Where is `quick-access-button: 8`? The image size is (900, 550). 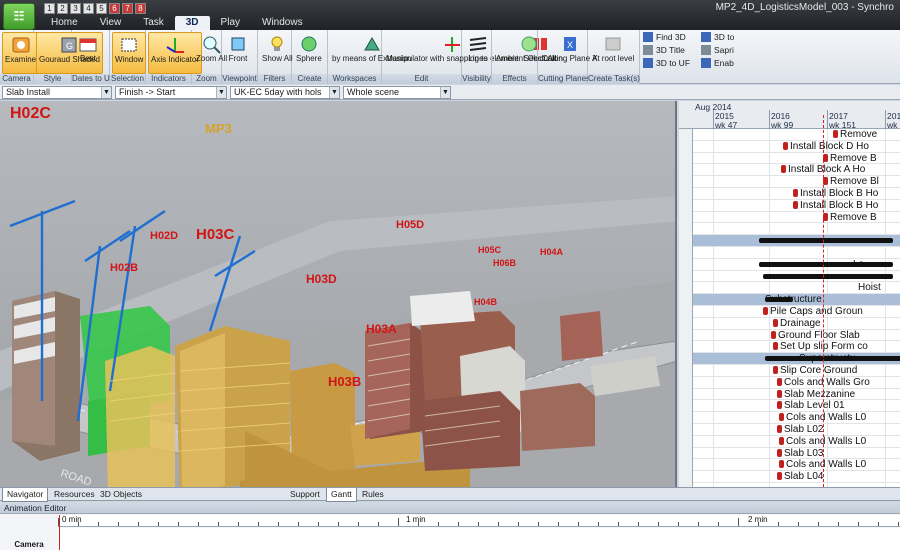 quick-access-button: 8 is located at coordinates (140, 8).